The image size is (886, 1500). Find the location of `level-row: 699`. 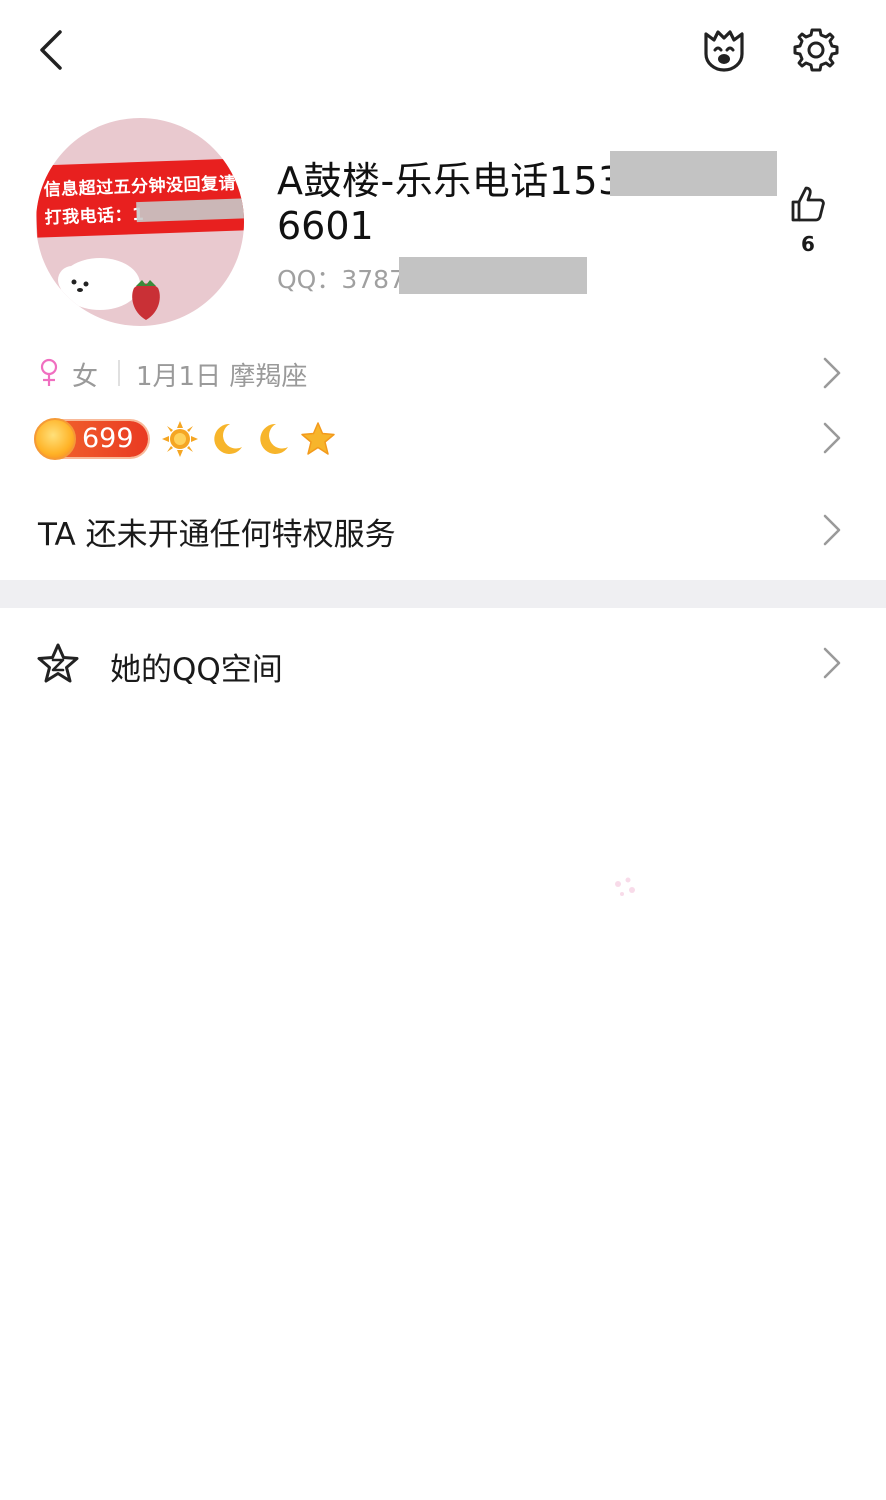

level-row: 699 is located at coordinates (443, 439).